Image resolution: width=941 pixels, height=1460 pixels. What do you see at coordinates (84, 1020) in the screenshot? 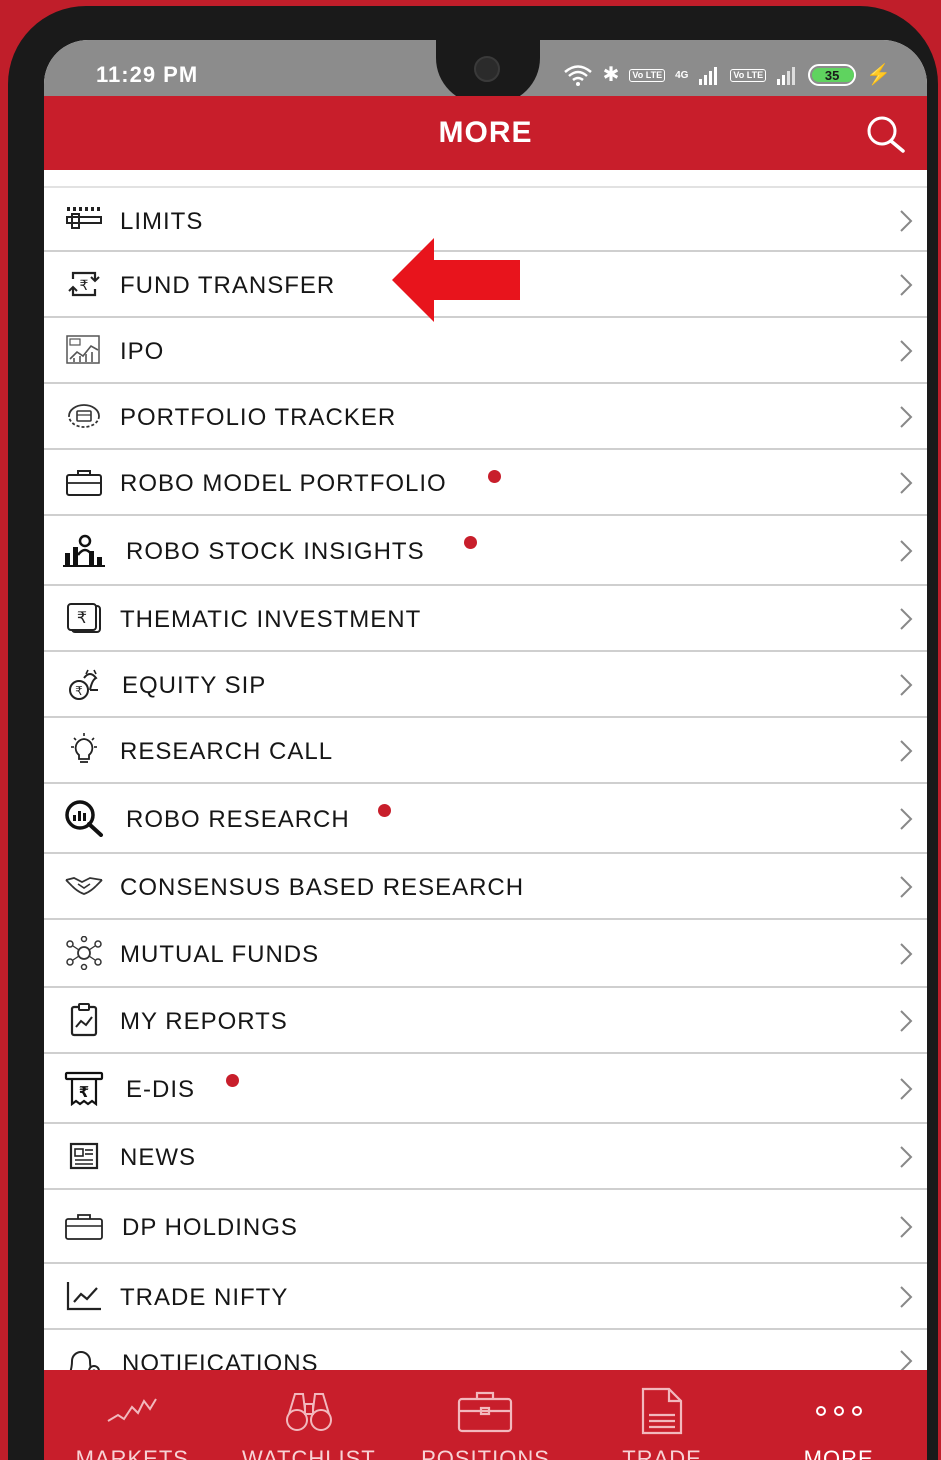
I see `clipboard-chart-icon` at bounding box center [84, 1020].